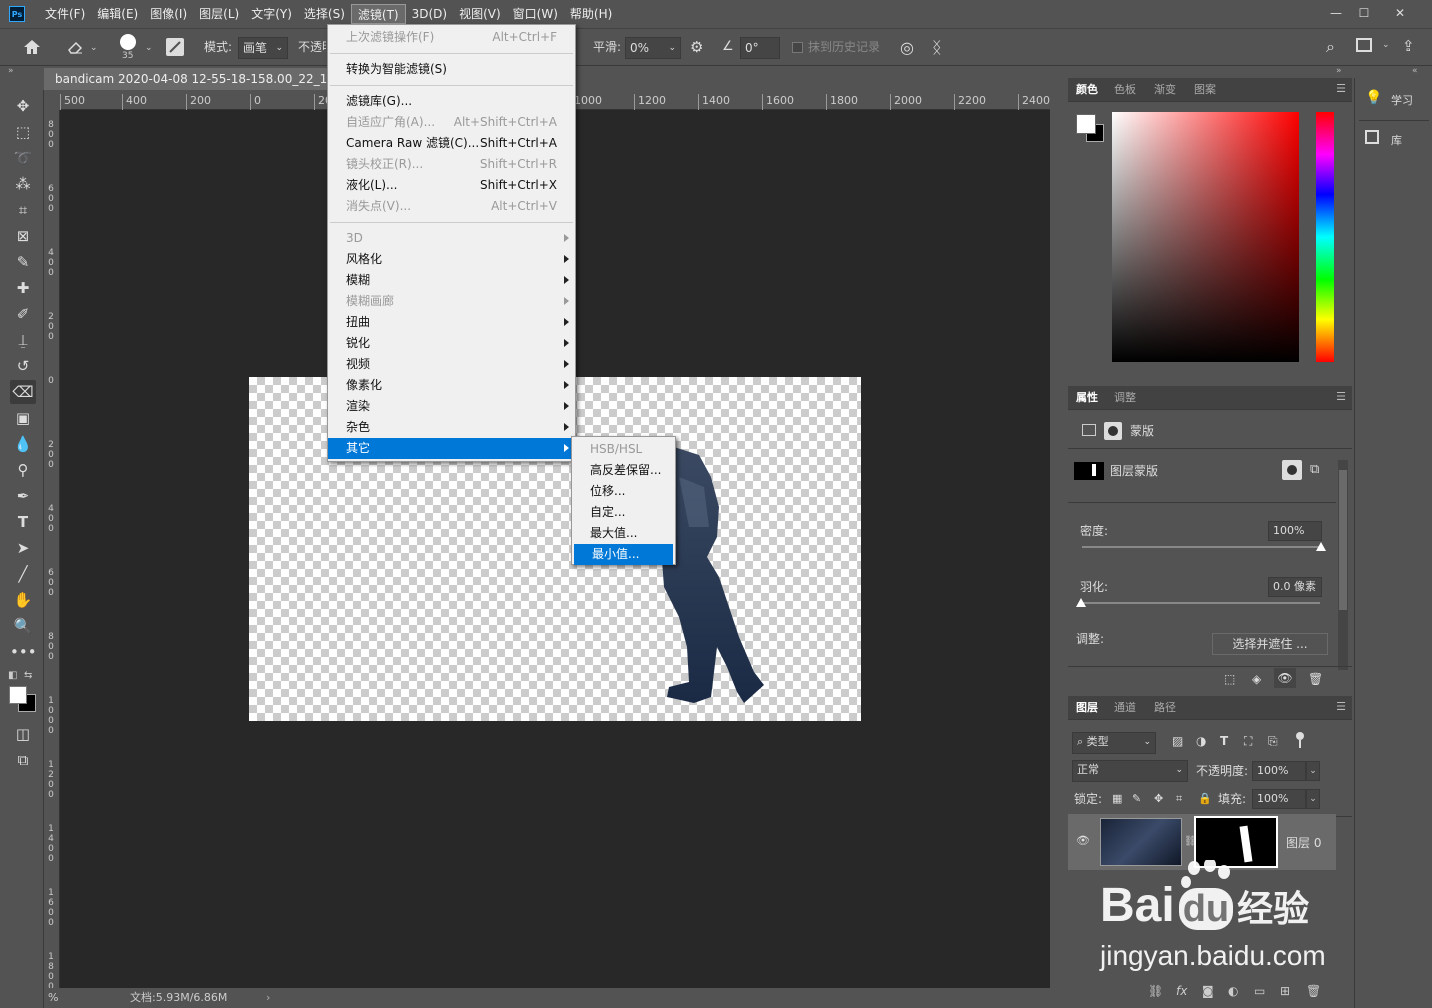 The width and height of the screenshot is (1432, 1008). Describe the element at coordinates (1130, 771) in the screenshot. I see `blend-mode-select: 正常 ⌄` at that location.